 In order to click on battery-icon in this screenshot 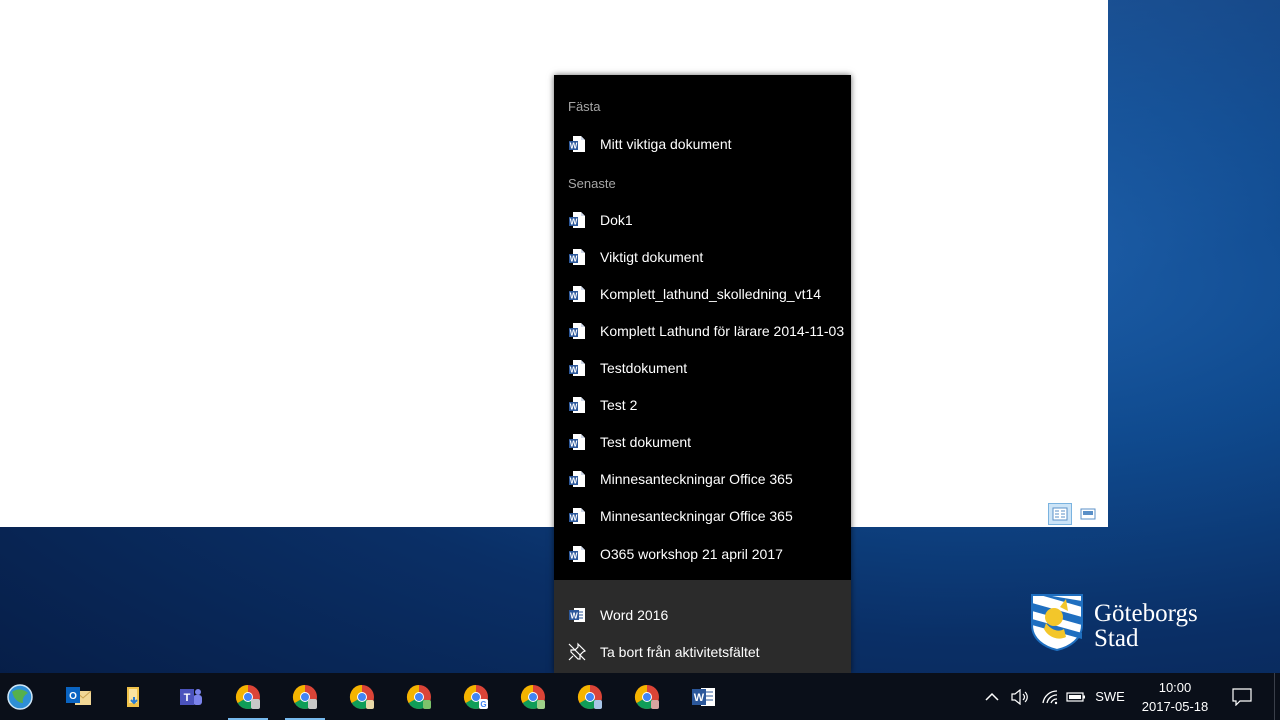, I will do `click(1075, 696)`.